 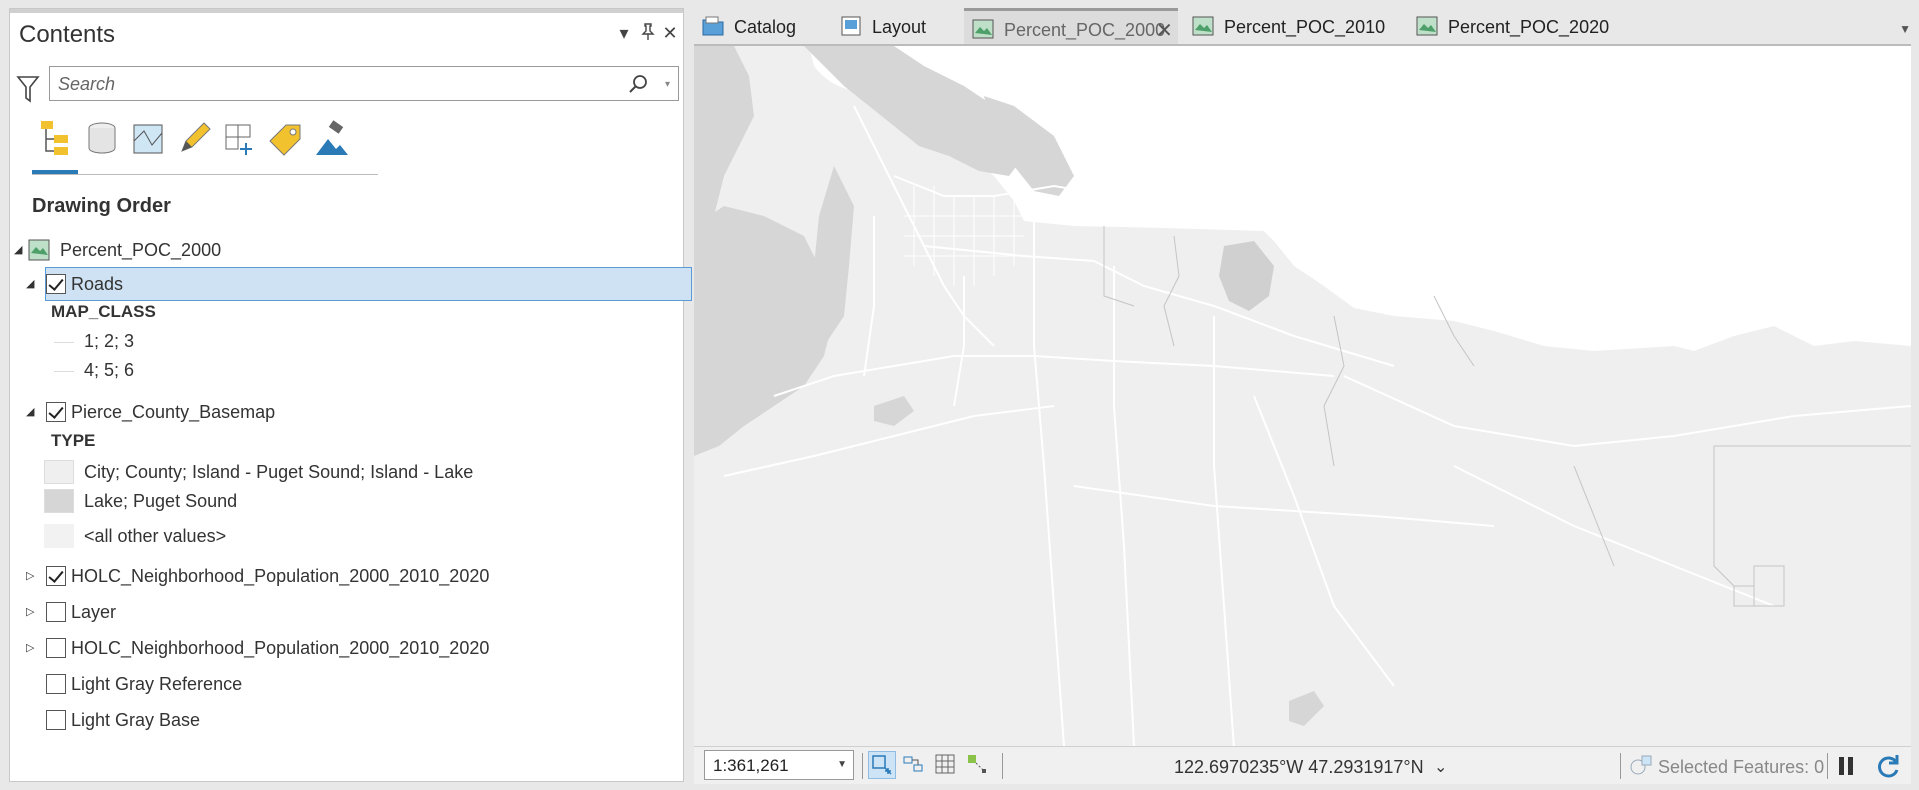 I want to click on list-by-snapping-icon, so click(x=240, y=139).